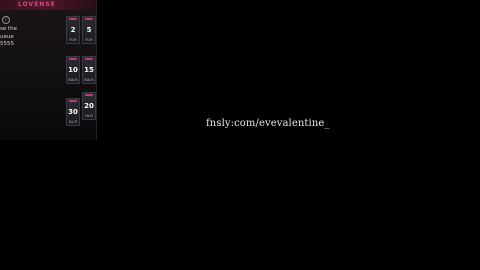 This screenshot has height=270, width=480. What do you see at coordinates (268, 123) in the screenshot?
I see `watermark-text: fnsly:com/evevalentine_` at bounding box center [268, 123].